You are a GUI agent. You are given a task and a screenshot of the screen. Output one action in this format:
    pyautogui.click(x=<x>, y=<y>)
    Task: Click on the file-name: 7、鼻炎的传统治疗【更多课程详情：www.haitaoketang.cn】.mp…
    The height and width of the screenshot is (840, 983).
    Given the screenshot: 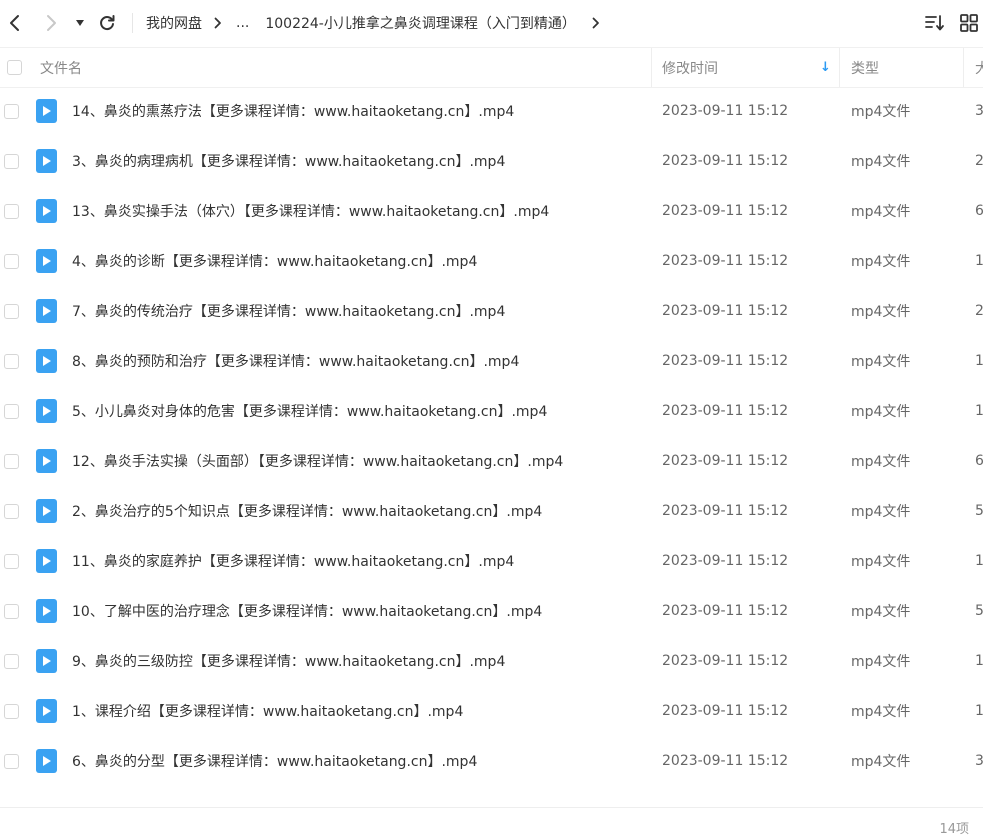 What is the action you would take?
    pyautogui.click(x=288, y=311)
    